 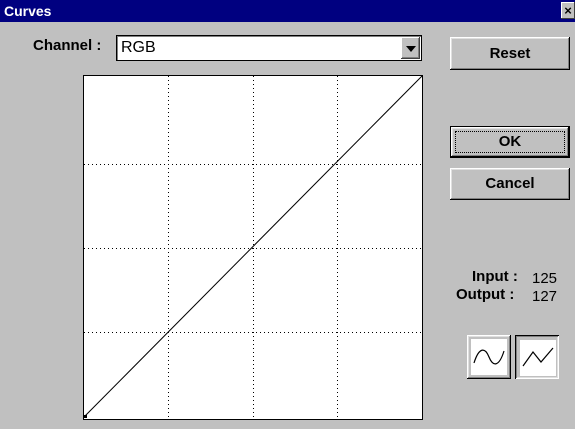 I want to click on smooth-curve-button, so click(x=489, y=357).